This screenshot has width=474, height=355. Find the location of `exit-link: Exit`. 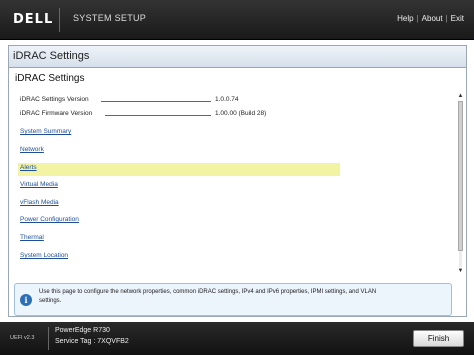

exit-link: Exit is located at coordinates (457, 18).